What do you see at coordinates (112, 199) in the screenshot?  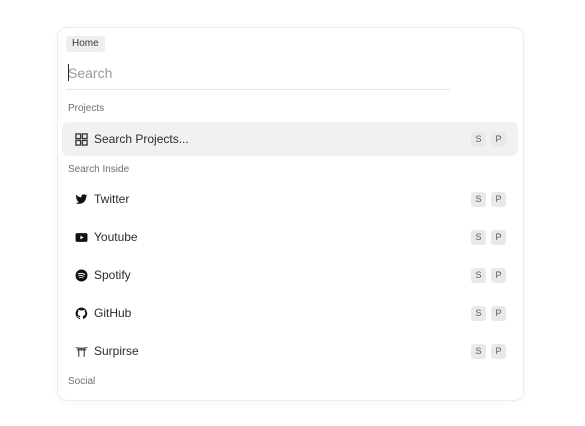 I see `item-label: Twitter` at bounding box center [112, 199].